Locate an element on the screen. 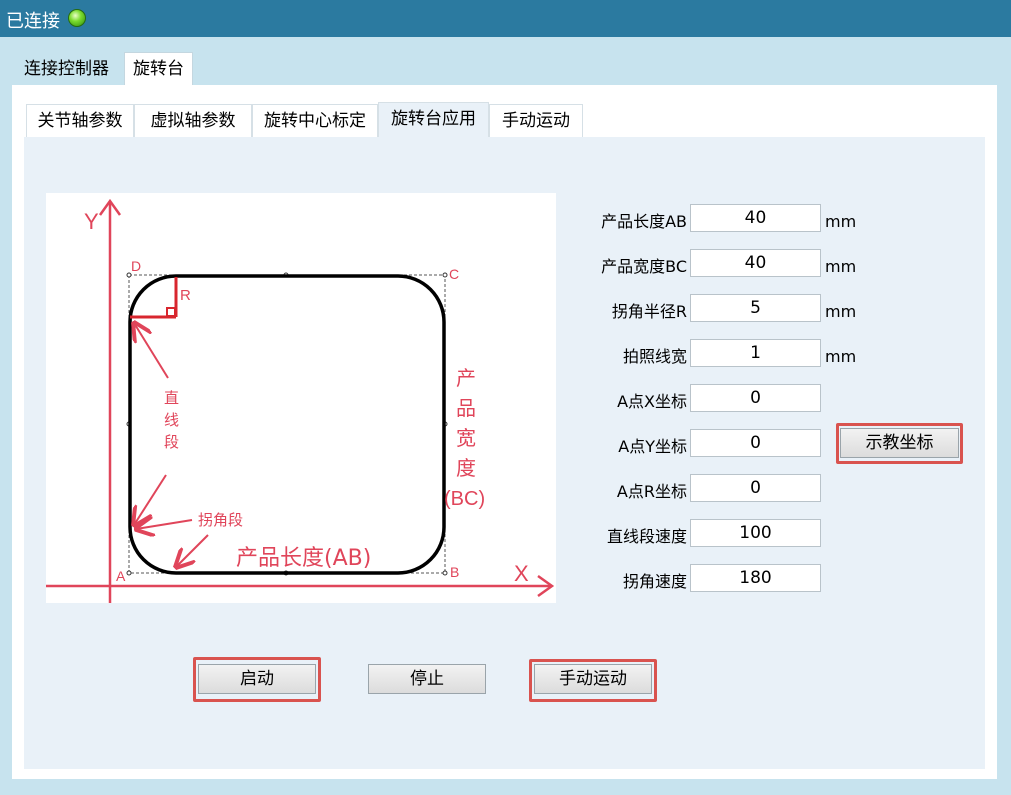  corner-segment-label: 拐角段 is located at coordinates (220, 520).